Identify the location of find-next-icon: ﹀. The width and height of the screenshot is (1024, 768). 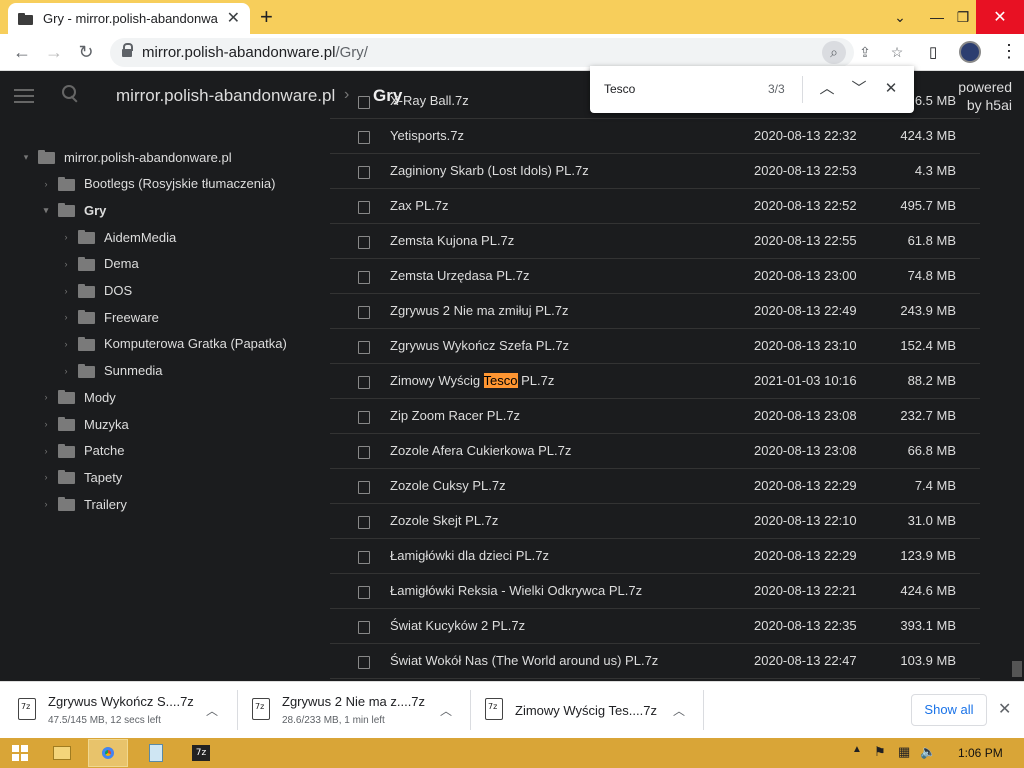
(859, 89).